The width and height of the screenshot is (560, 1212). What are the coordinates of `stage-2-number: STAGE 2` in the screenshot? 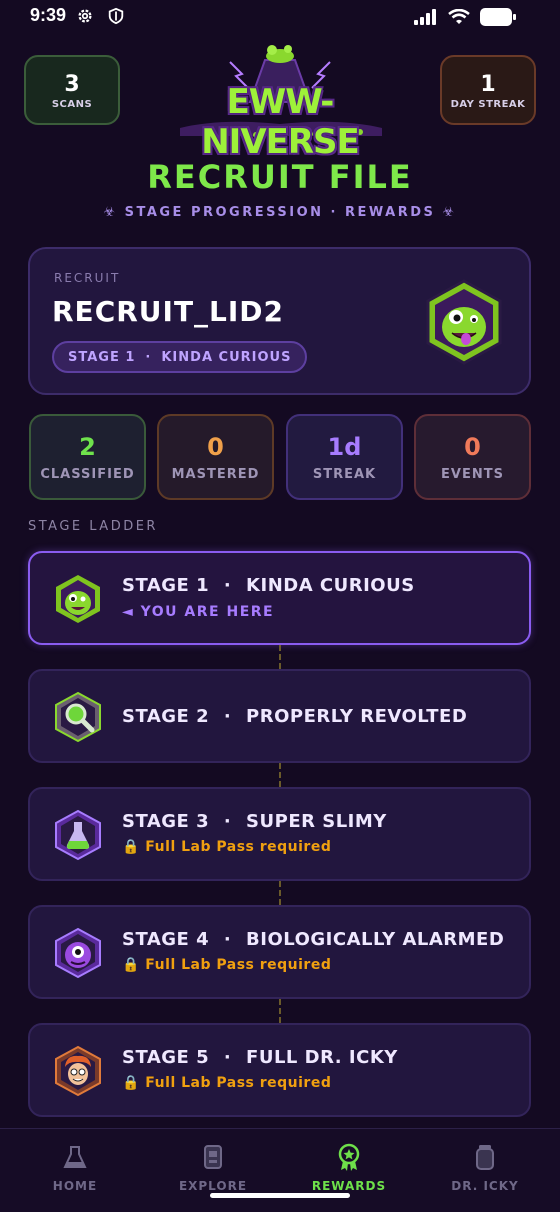 It's located at (166, 716).